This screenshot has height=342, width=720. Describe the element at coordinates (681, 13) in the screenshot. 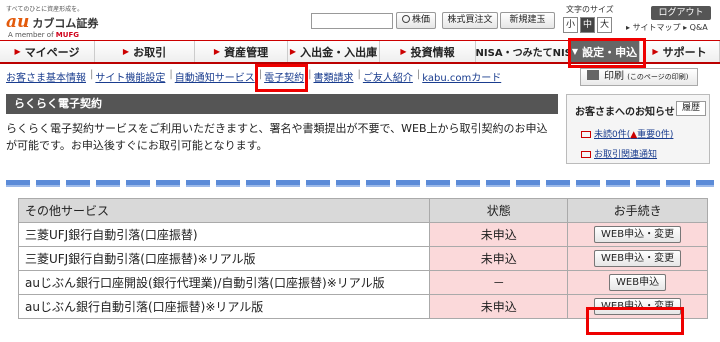

I see `logout-button: ログアウト` at that location.